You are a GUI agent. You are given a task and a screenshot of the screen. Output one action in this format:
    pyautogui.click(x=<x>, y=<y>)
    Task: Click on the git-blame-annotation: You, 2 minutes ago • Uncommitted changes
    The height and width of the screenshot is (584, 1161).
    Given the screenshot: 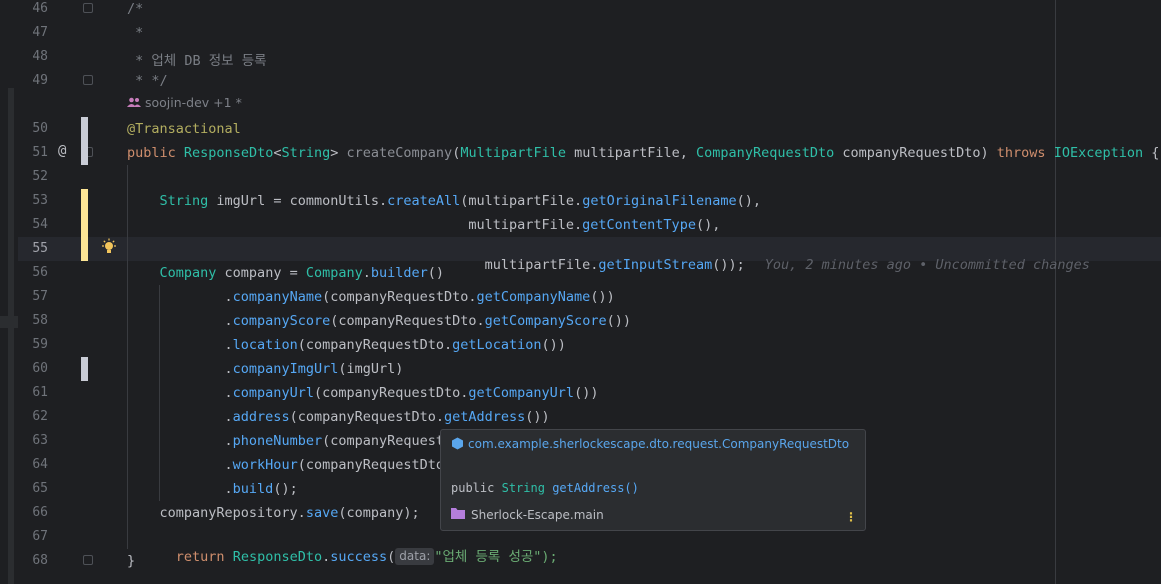 What is the action you would take?
    pyautogui.click(x=927, y=265)
    